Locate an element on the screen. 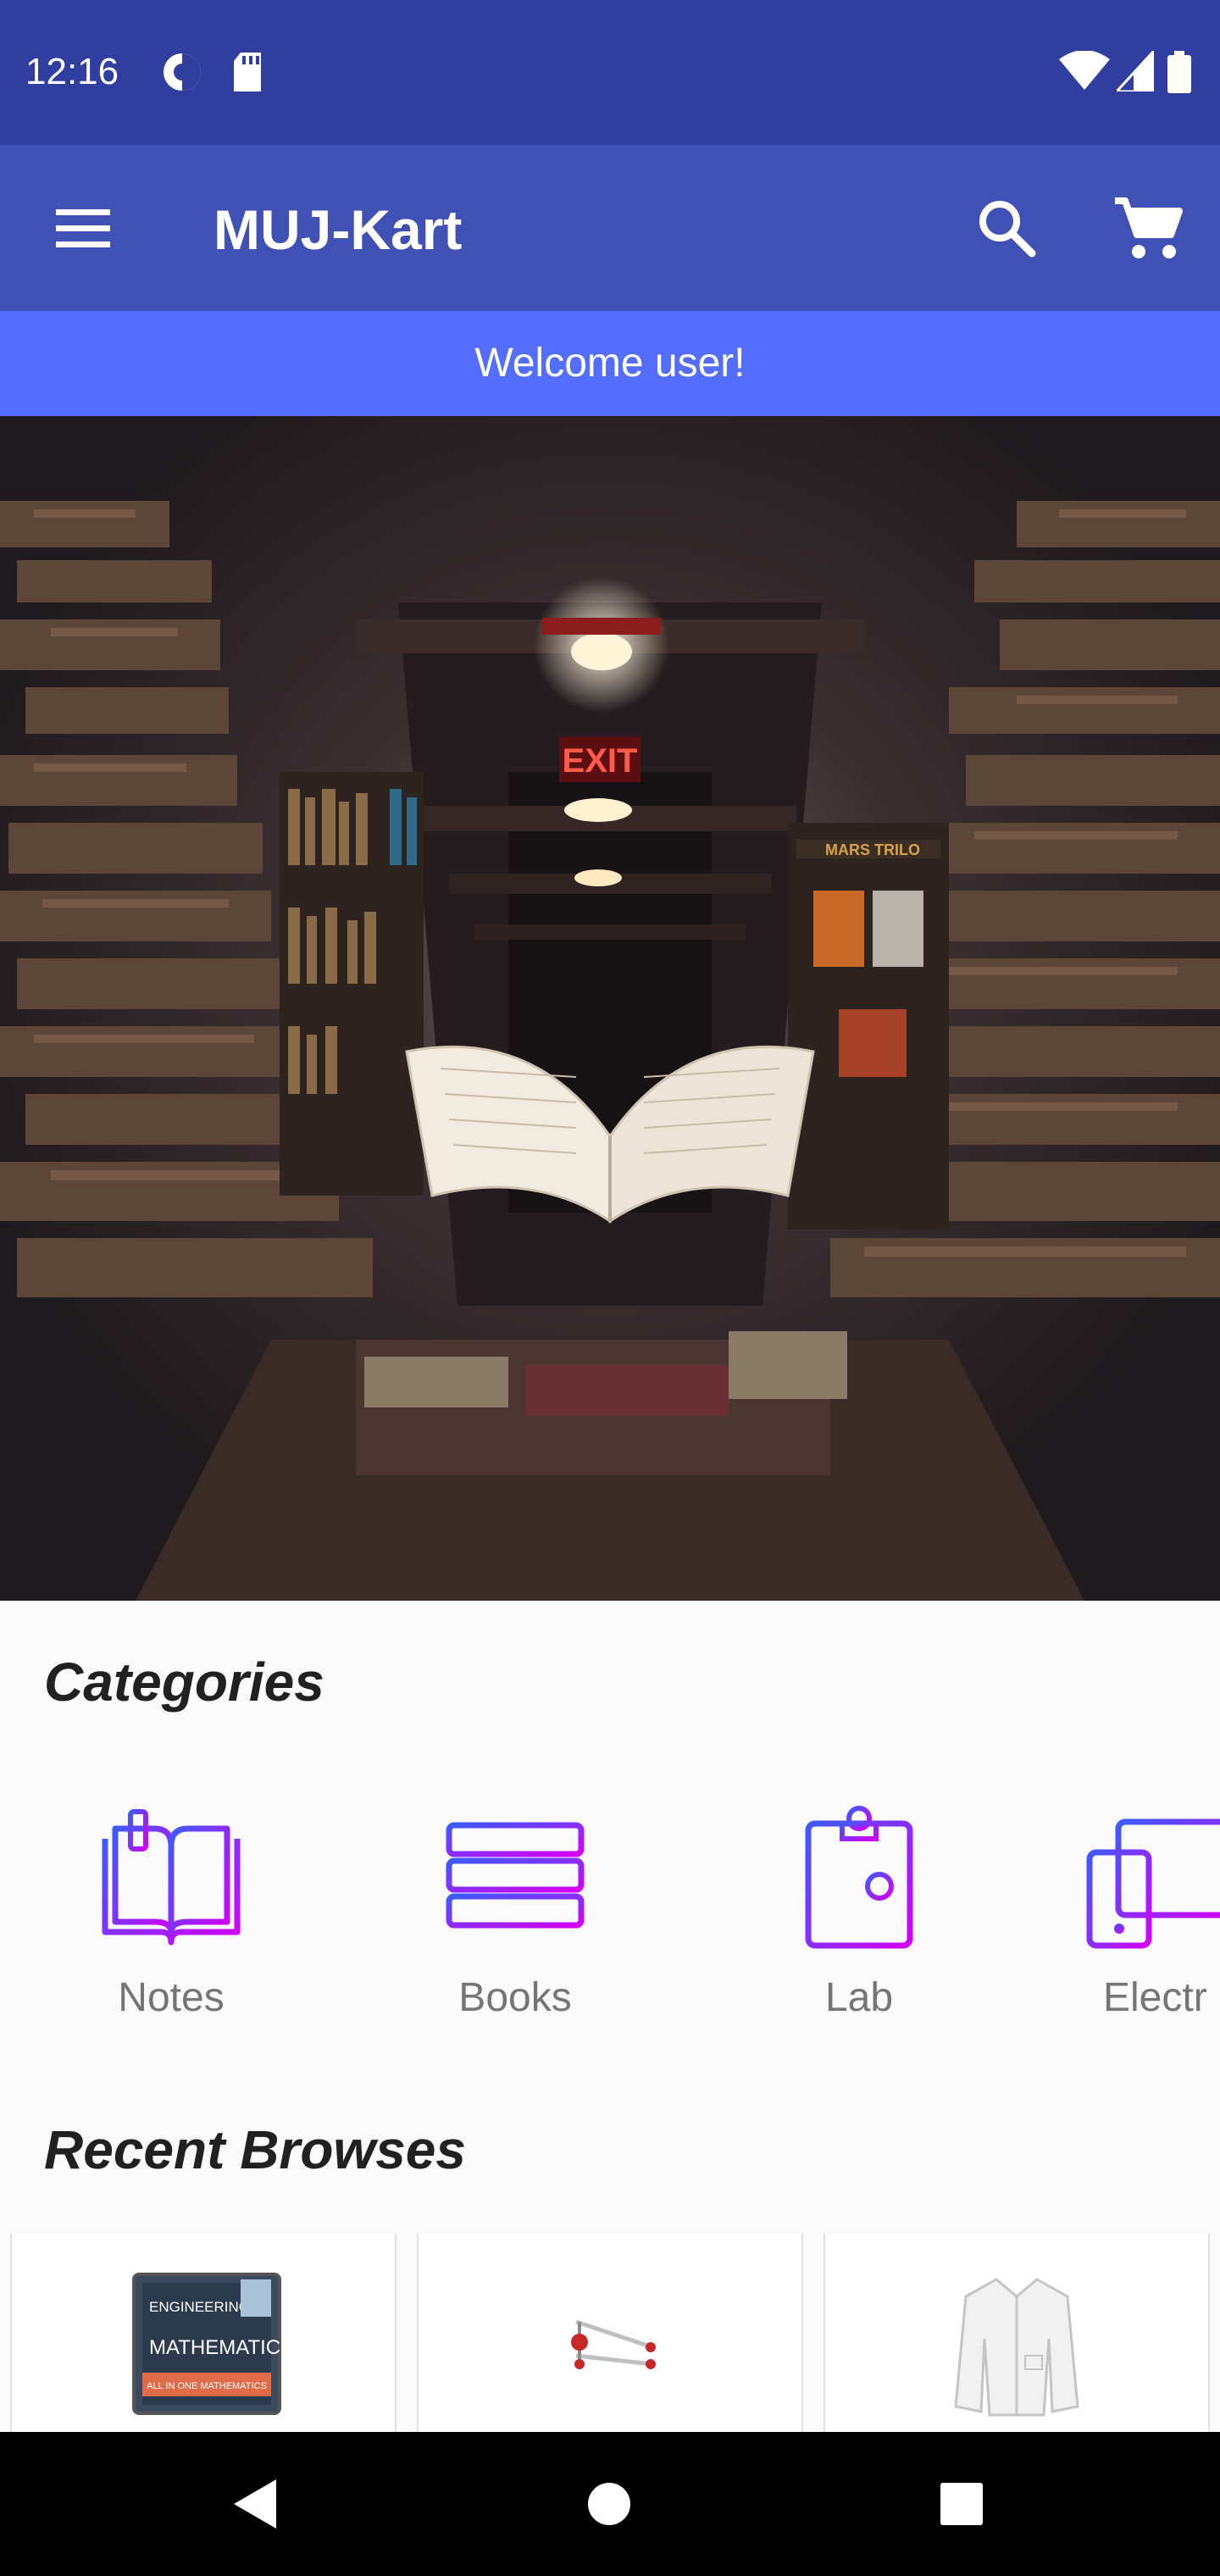 The height and width of the screenshot is (2576, 1220). home-icon is located at coordinates (609, 2504).